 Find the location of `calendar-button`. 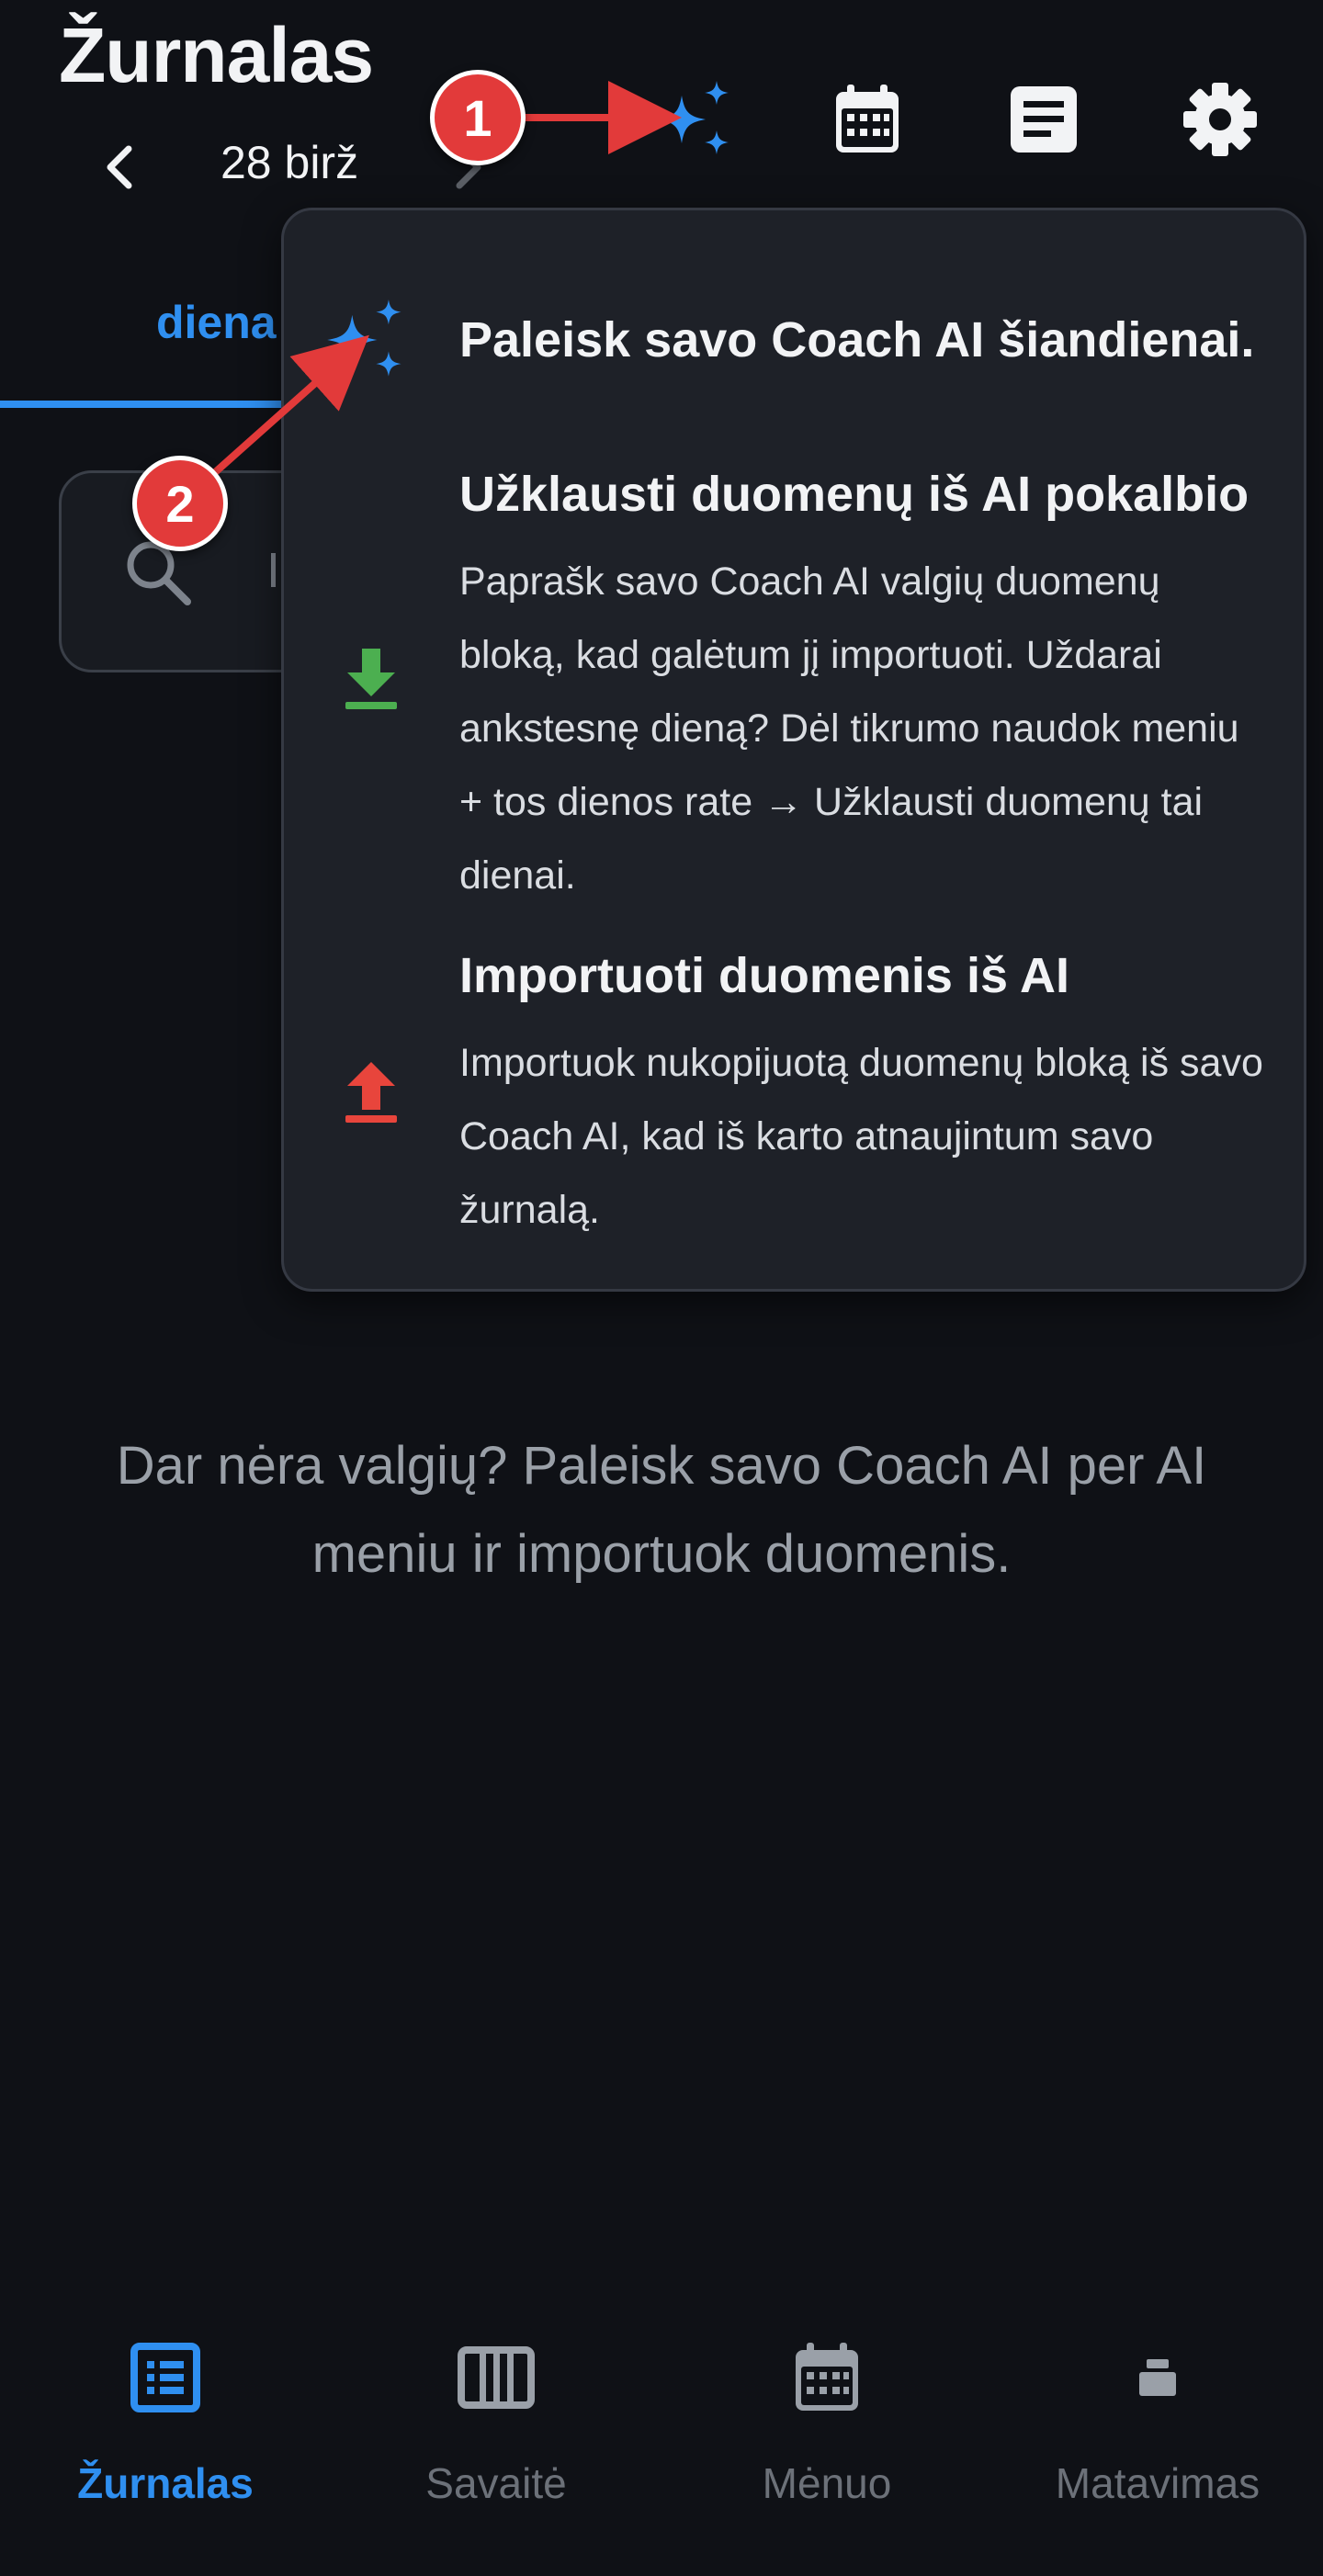

calendar-button is located at coordinates (867, 119).